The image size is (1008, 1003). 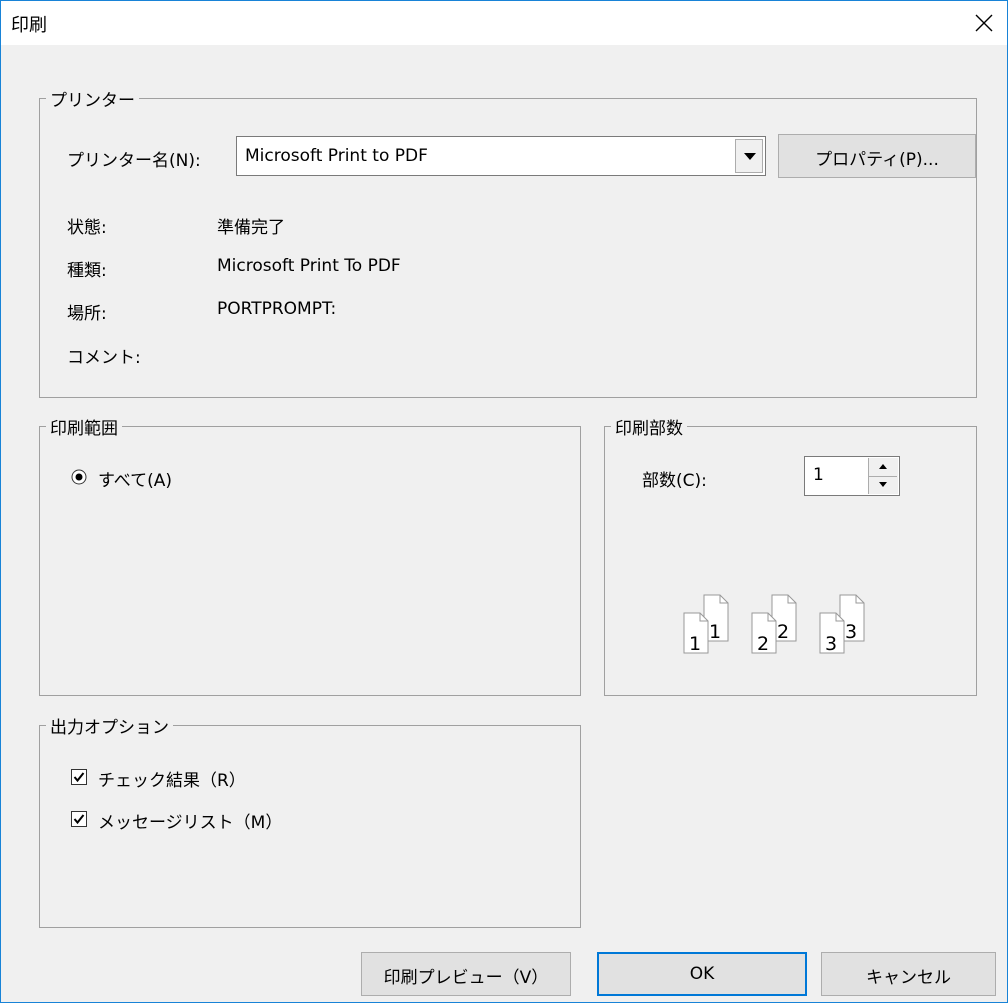 What do you see at coordinates (104, 358) in the screenshot?
I see `comment-label: コメント:` at bounding box center [104, 358].